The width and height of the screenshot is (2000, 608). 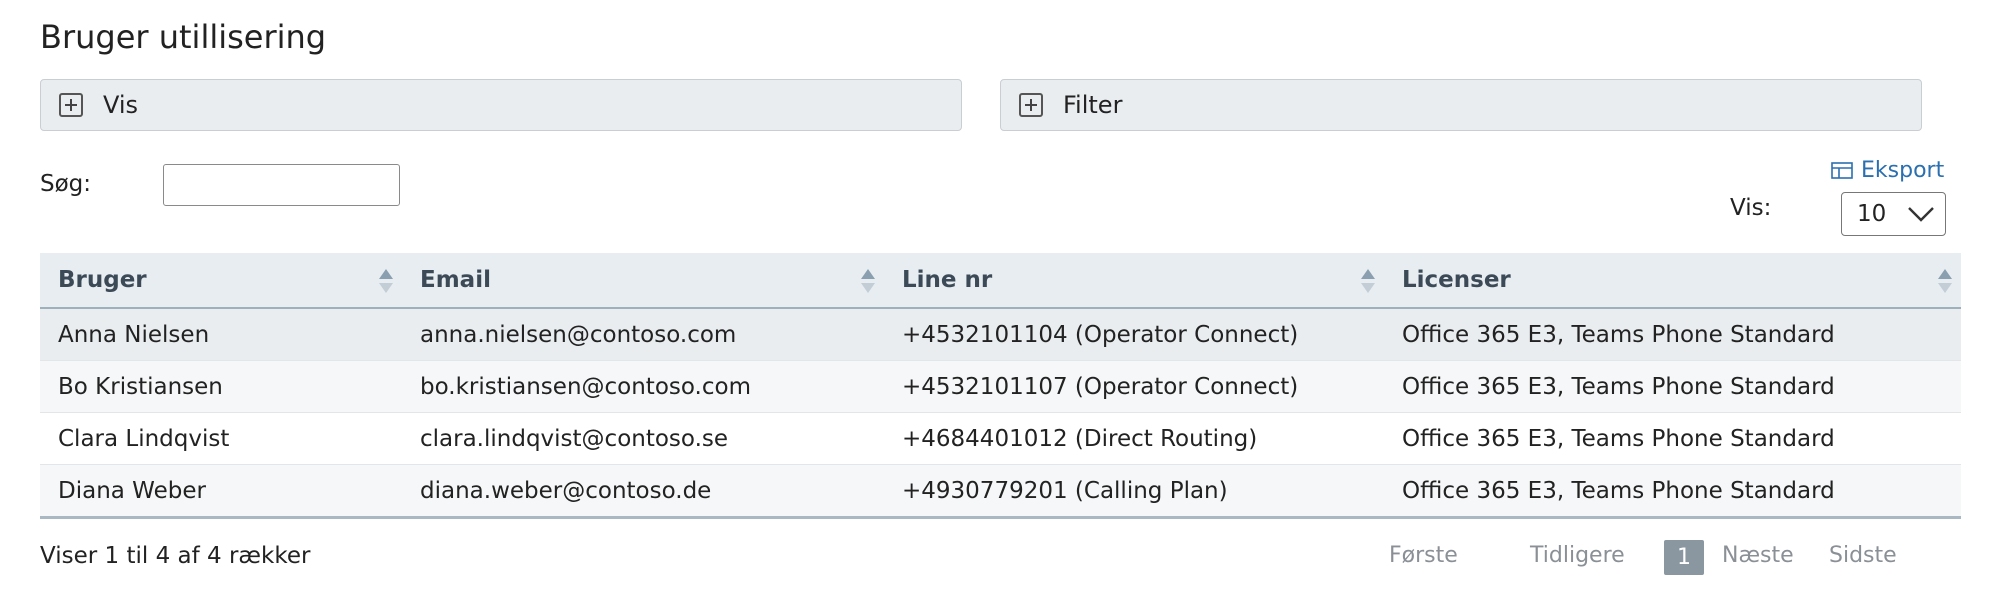 I want to click on export-link: Eksport, so click(x=1887, y=170).